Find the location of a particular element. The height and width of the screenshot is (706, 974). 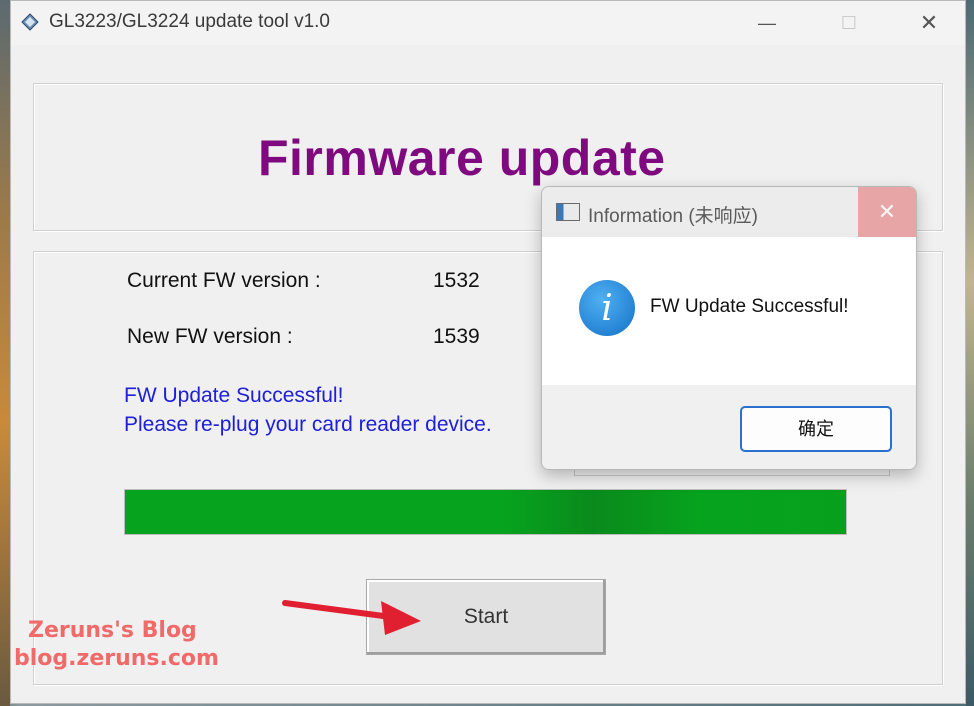

minimize-button: — is located at coordinates (767, 23).